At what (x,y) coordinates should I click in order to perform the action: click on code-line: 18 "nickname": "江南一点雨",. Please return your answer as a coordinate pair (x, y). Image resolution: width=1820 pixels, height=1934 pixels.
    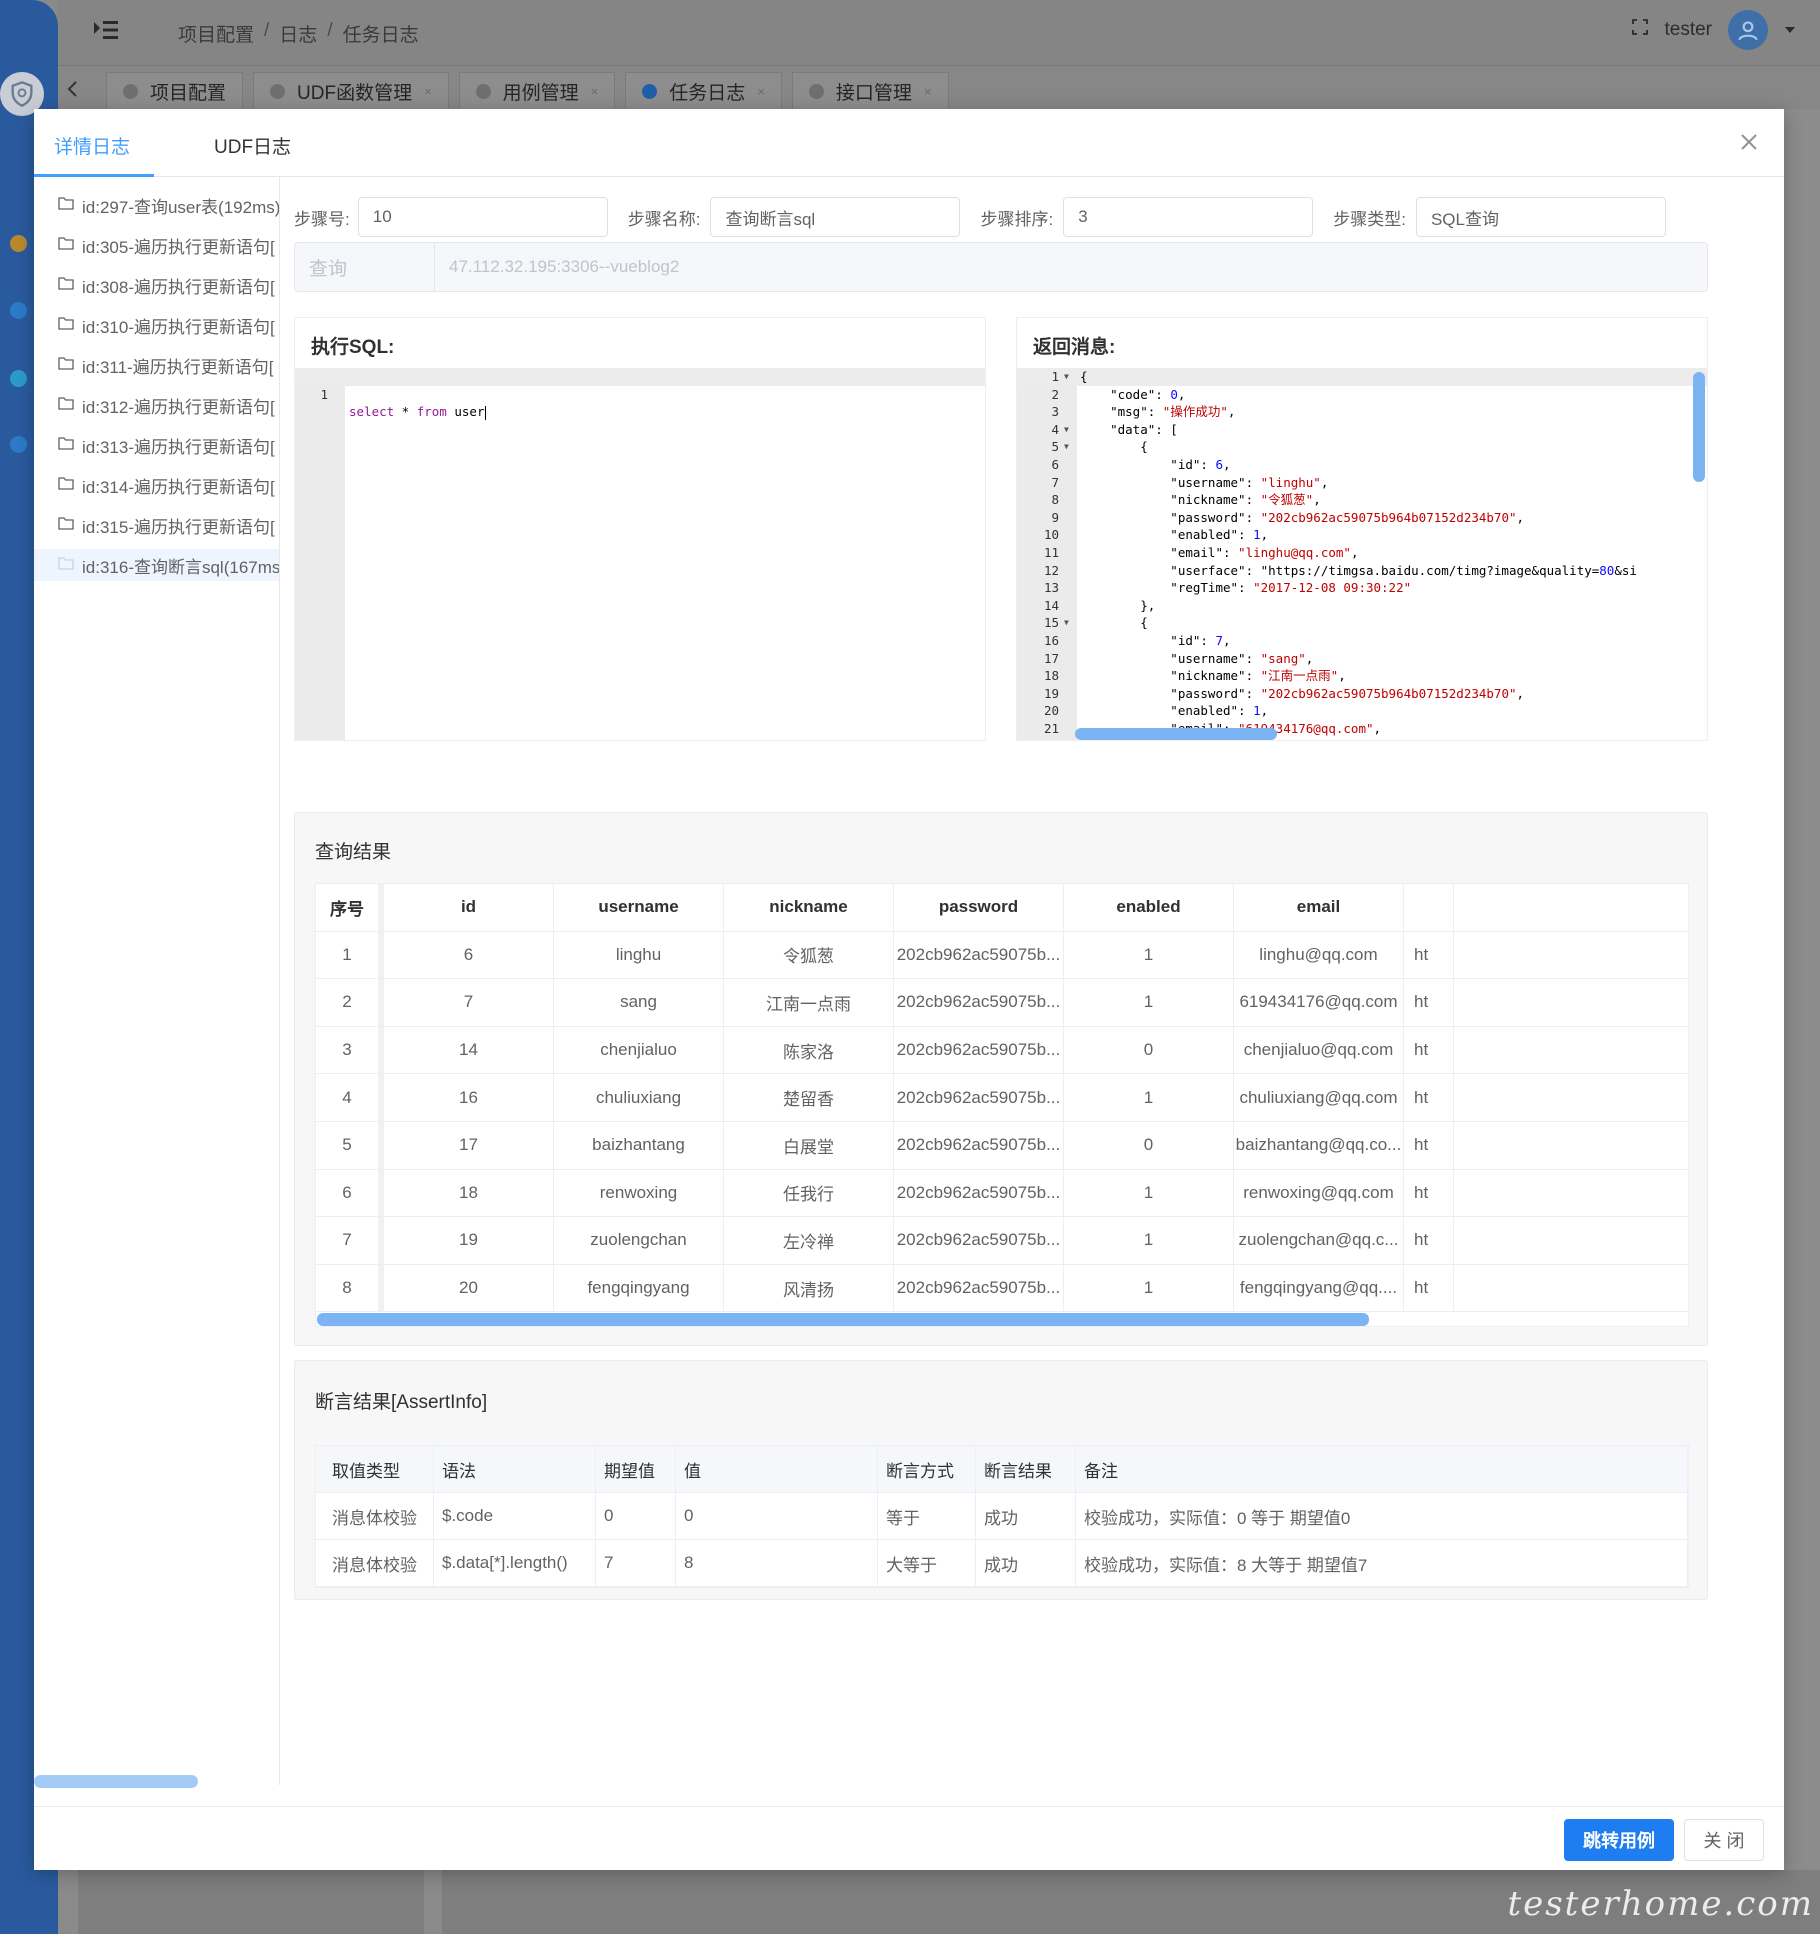
    Looking at the image, I should click on (1362, 676).